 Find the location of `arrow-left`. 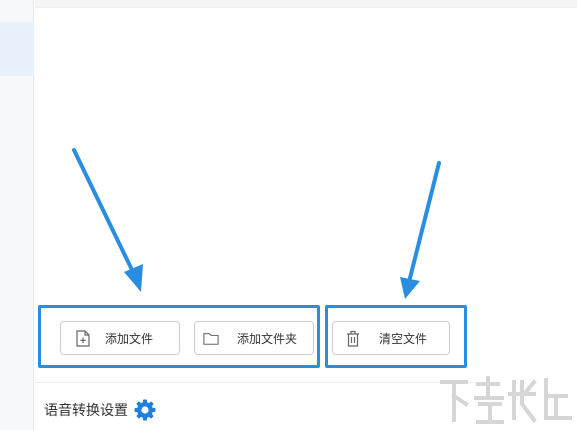

arrow-left is located at coordinates (107, 220).